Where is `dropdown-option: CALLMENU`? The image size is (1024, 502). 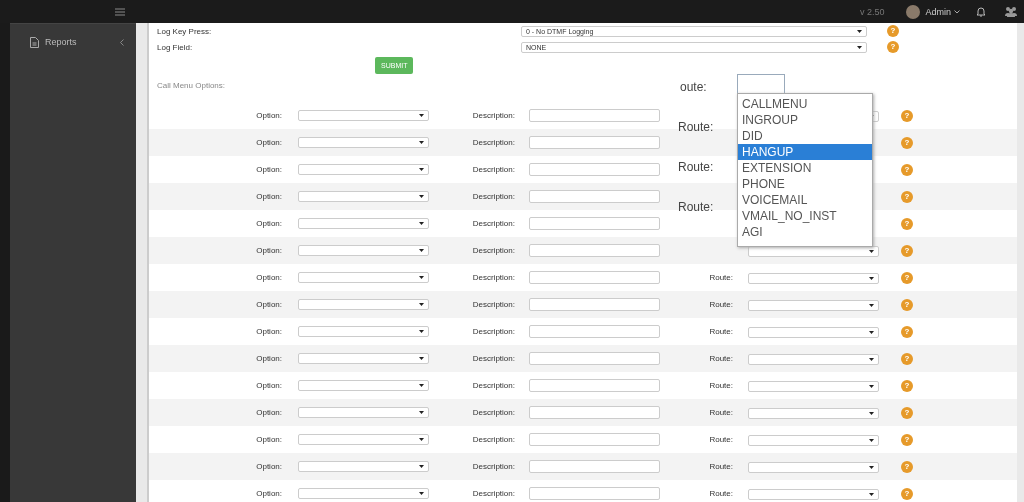 dropdown-option: CALLMENU is located at coordinates (805, 104).